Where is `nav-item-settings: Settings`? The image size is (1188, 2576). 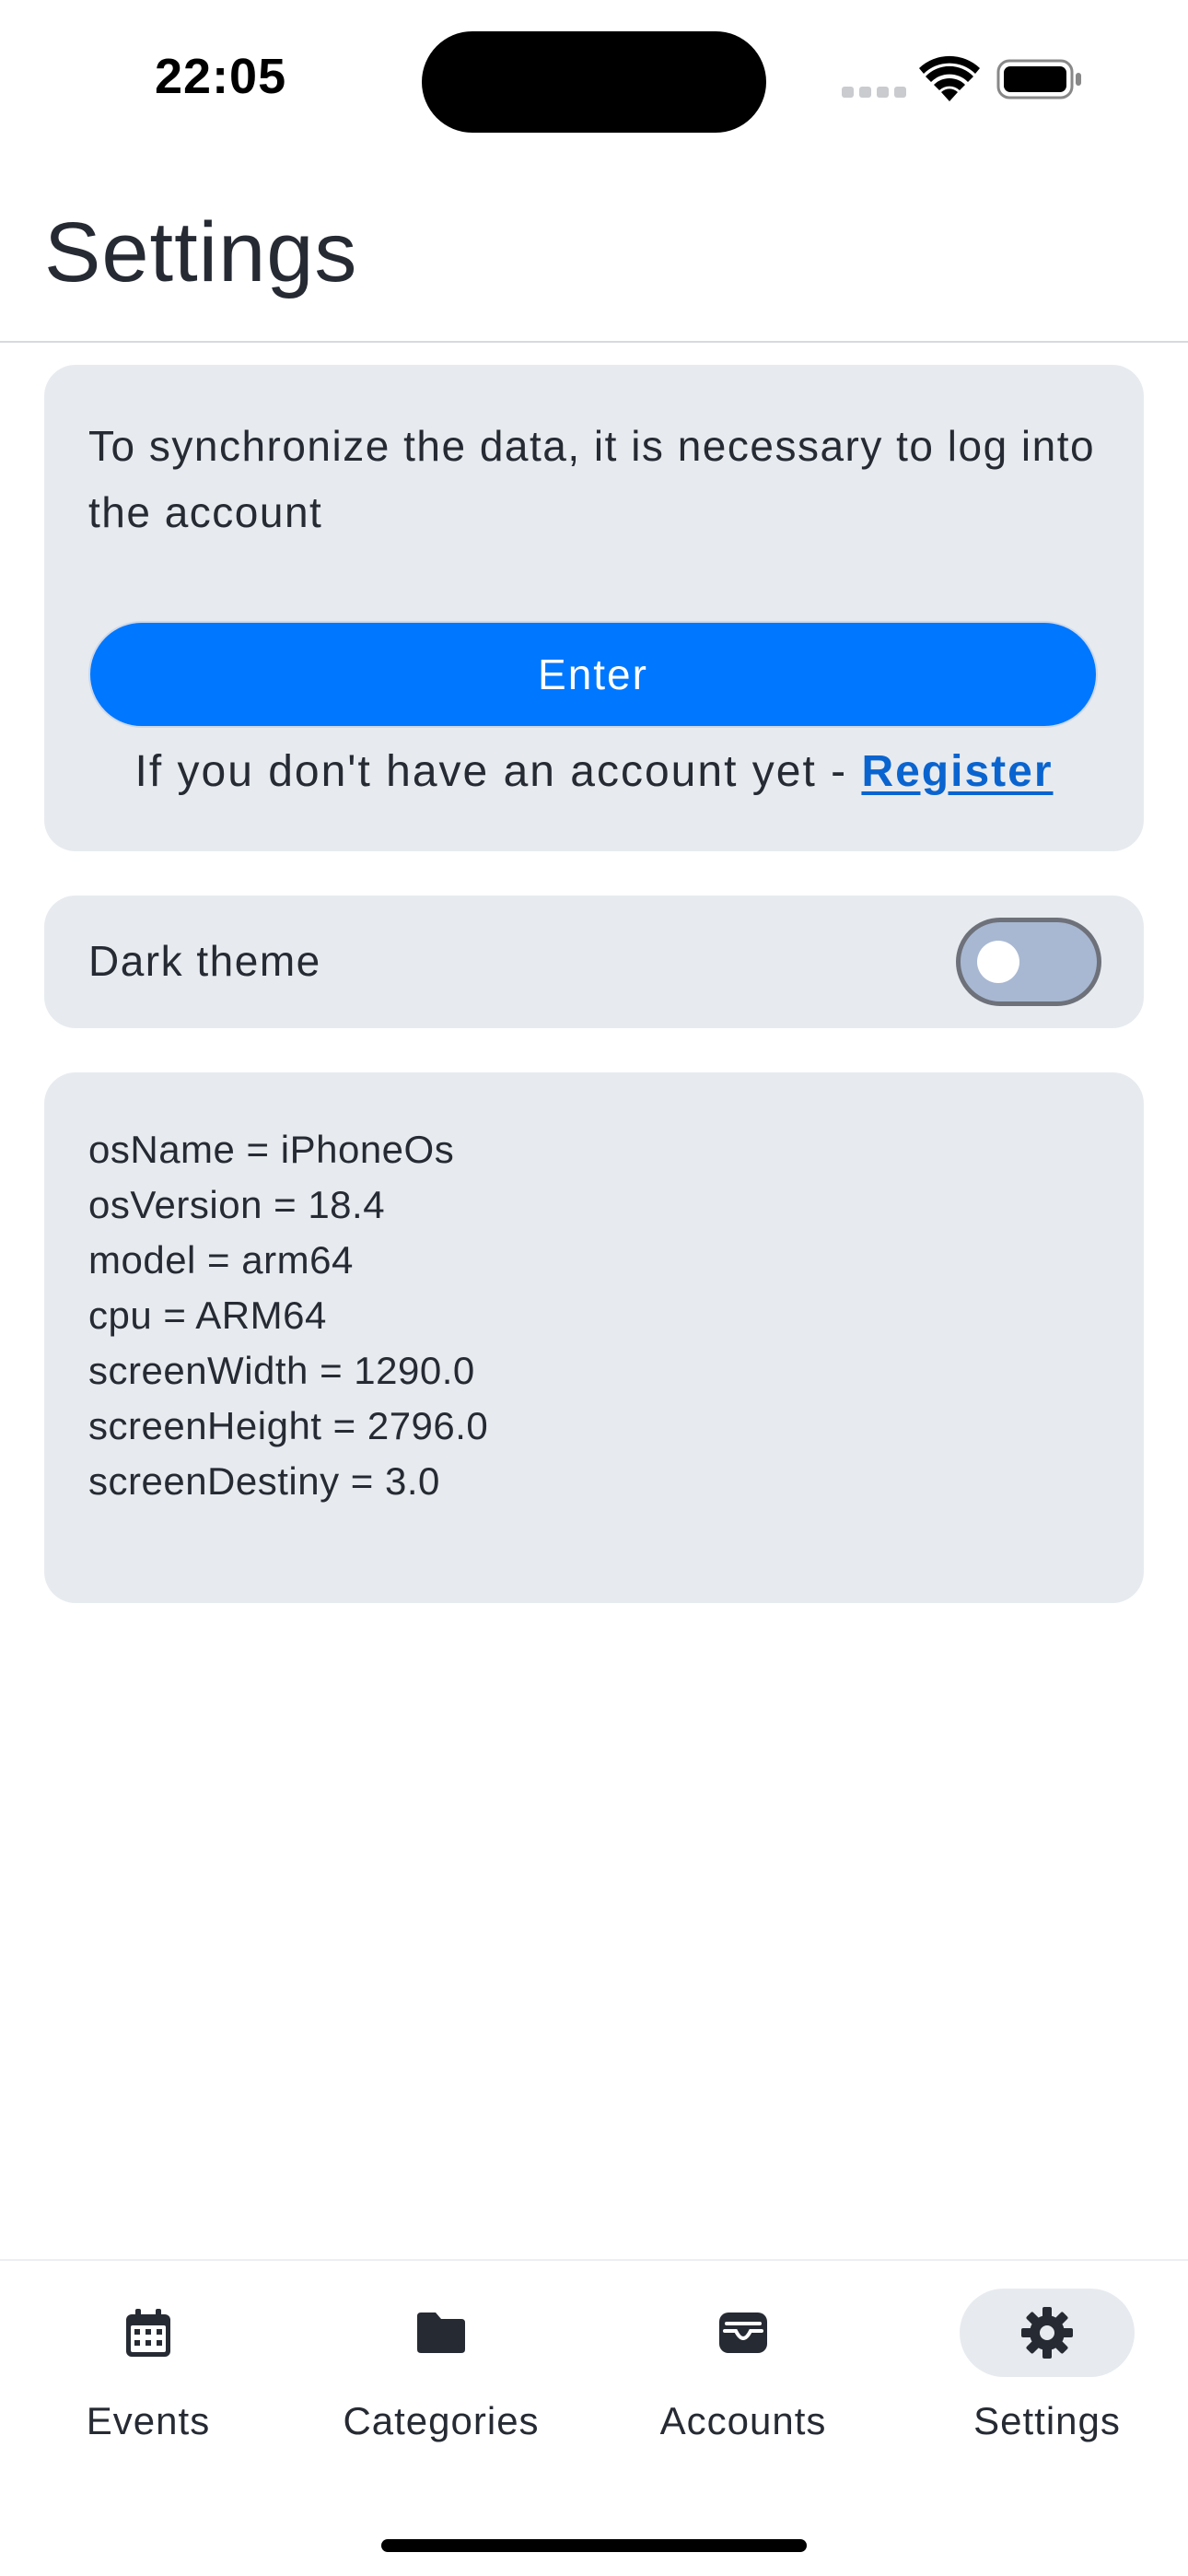 nav-item-settings: Settings is located at coordinates (1043, 2380).